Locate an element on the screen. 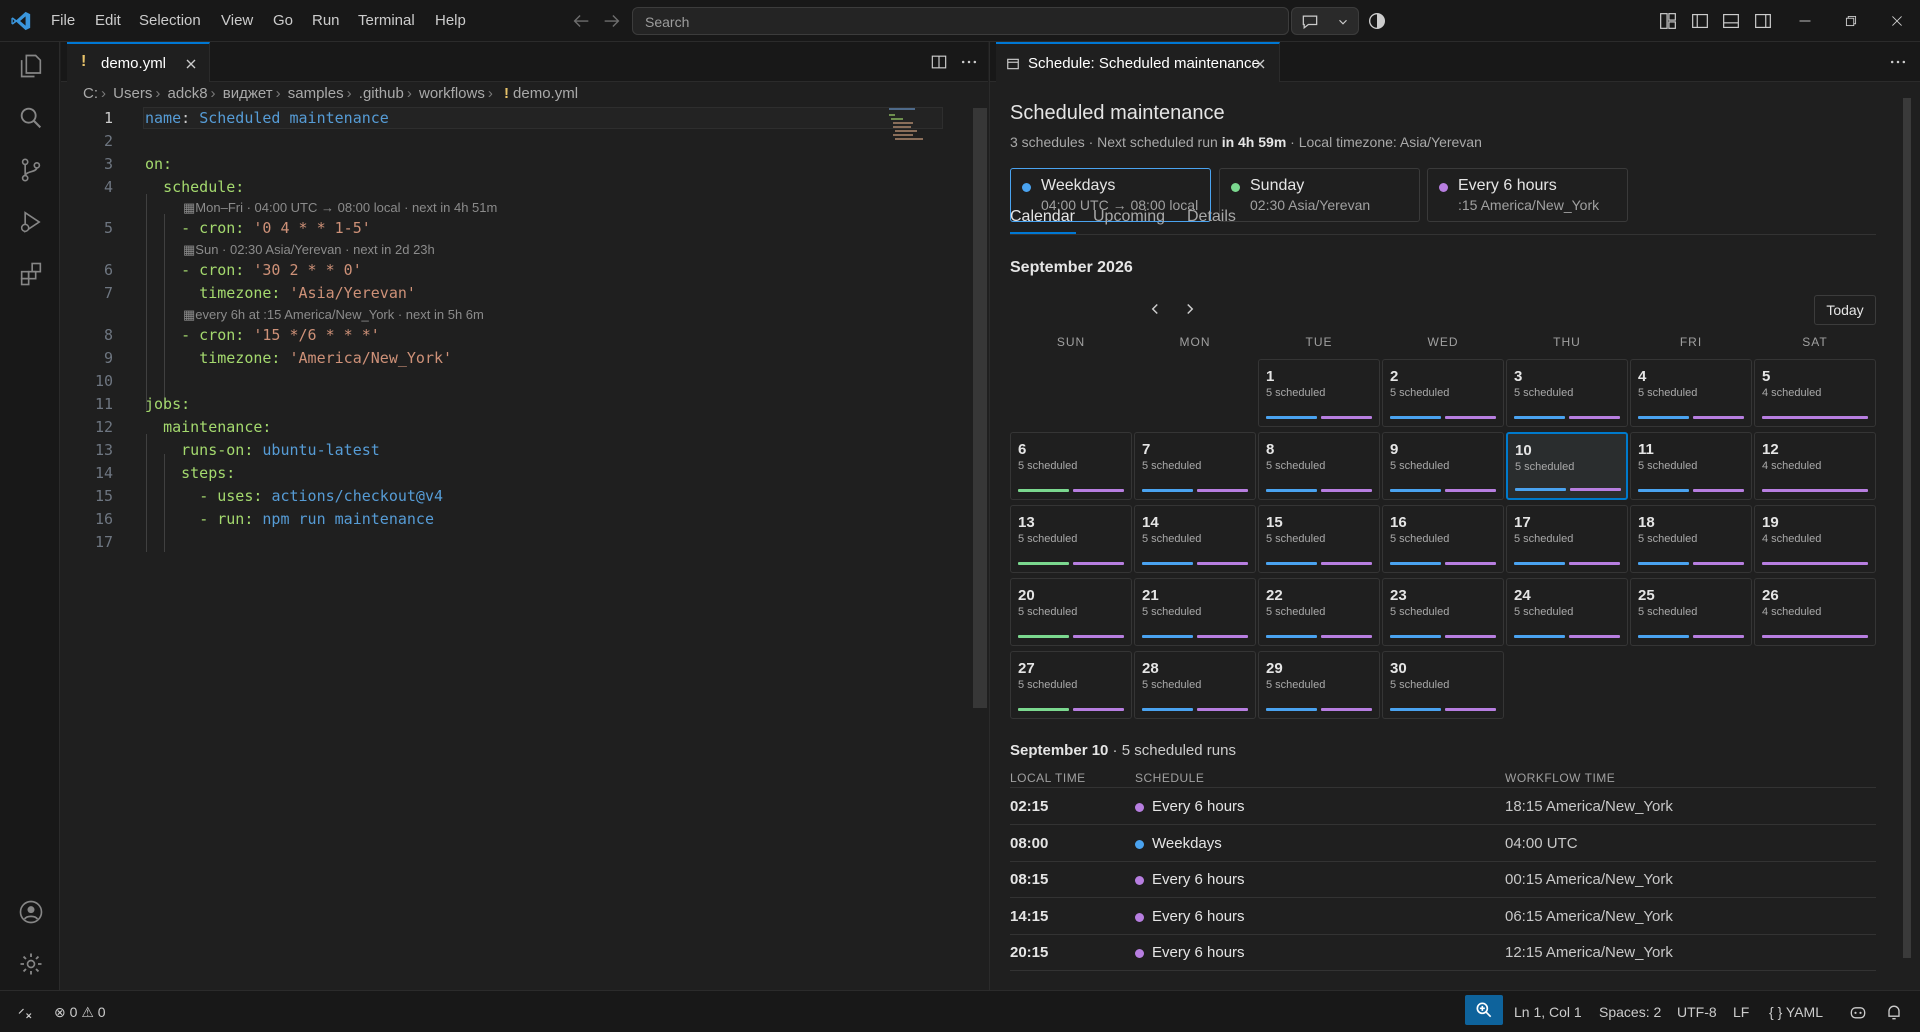 The width and height of the screenshot is (1920, 1032). calendar-day: 27 5 scheduled is located at coordinates (1071, 685).